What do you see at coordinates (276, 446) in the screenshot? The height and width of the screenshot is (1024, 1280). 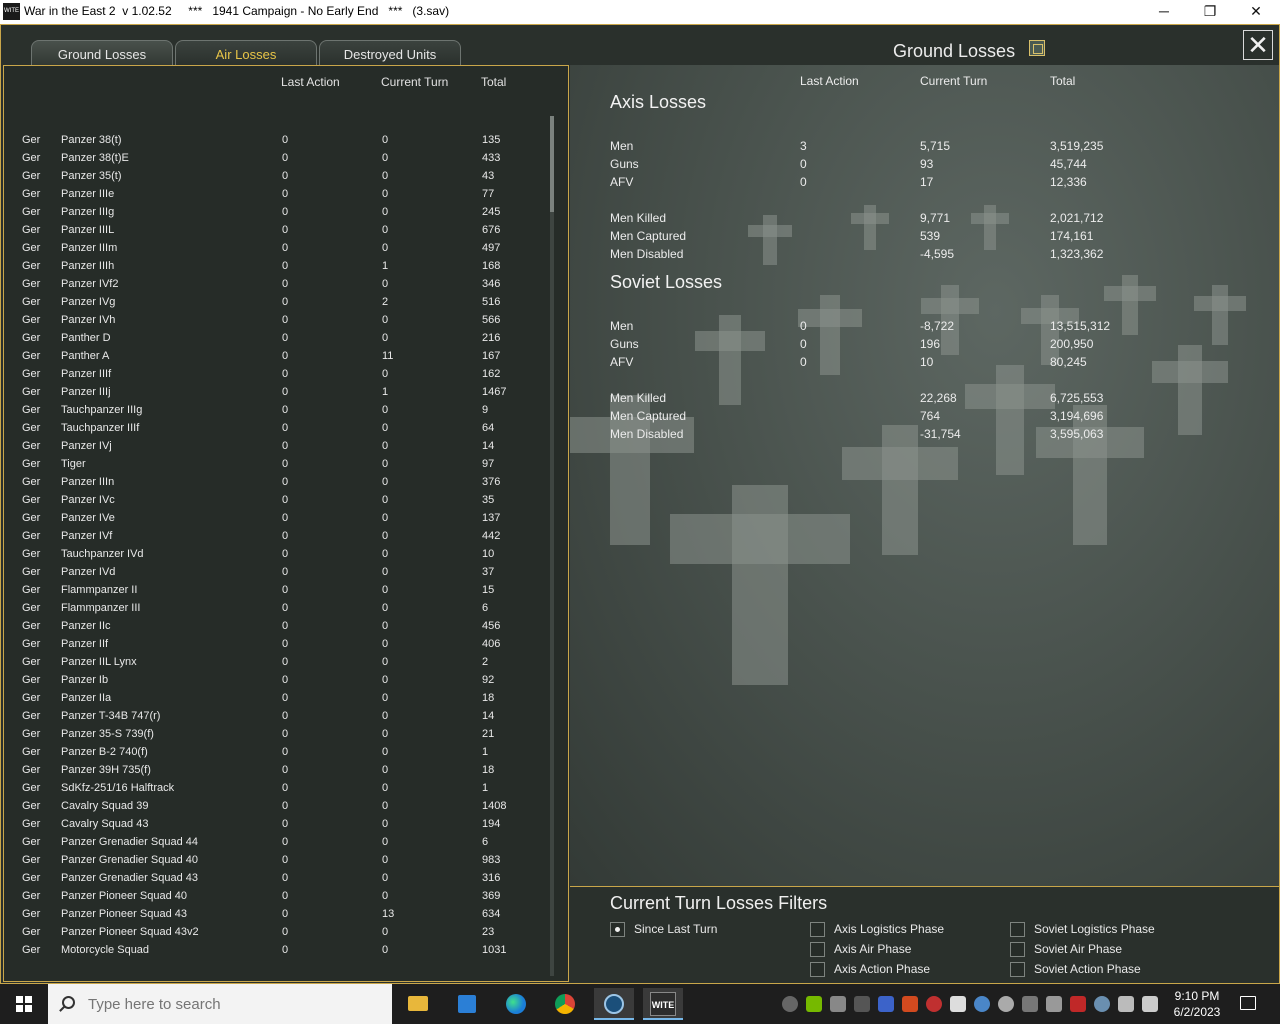 I see `table-row: Ger Panzer IVj 0 0 14` at bounding box center [276, 446].